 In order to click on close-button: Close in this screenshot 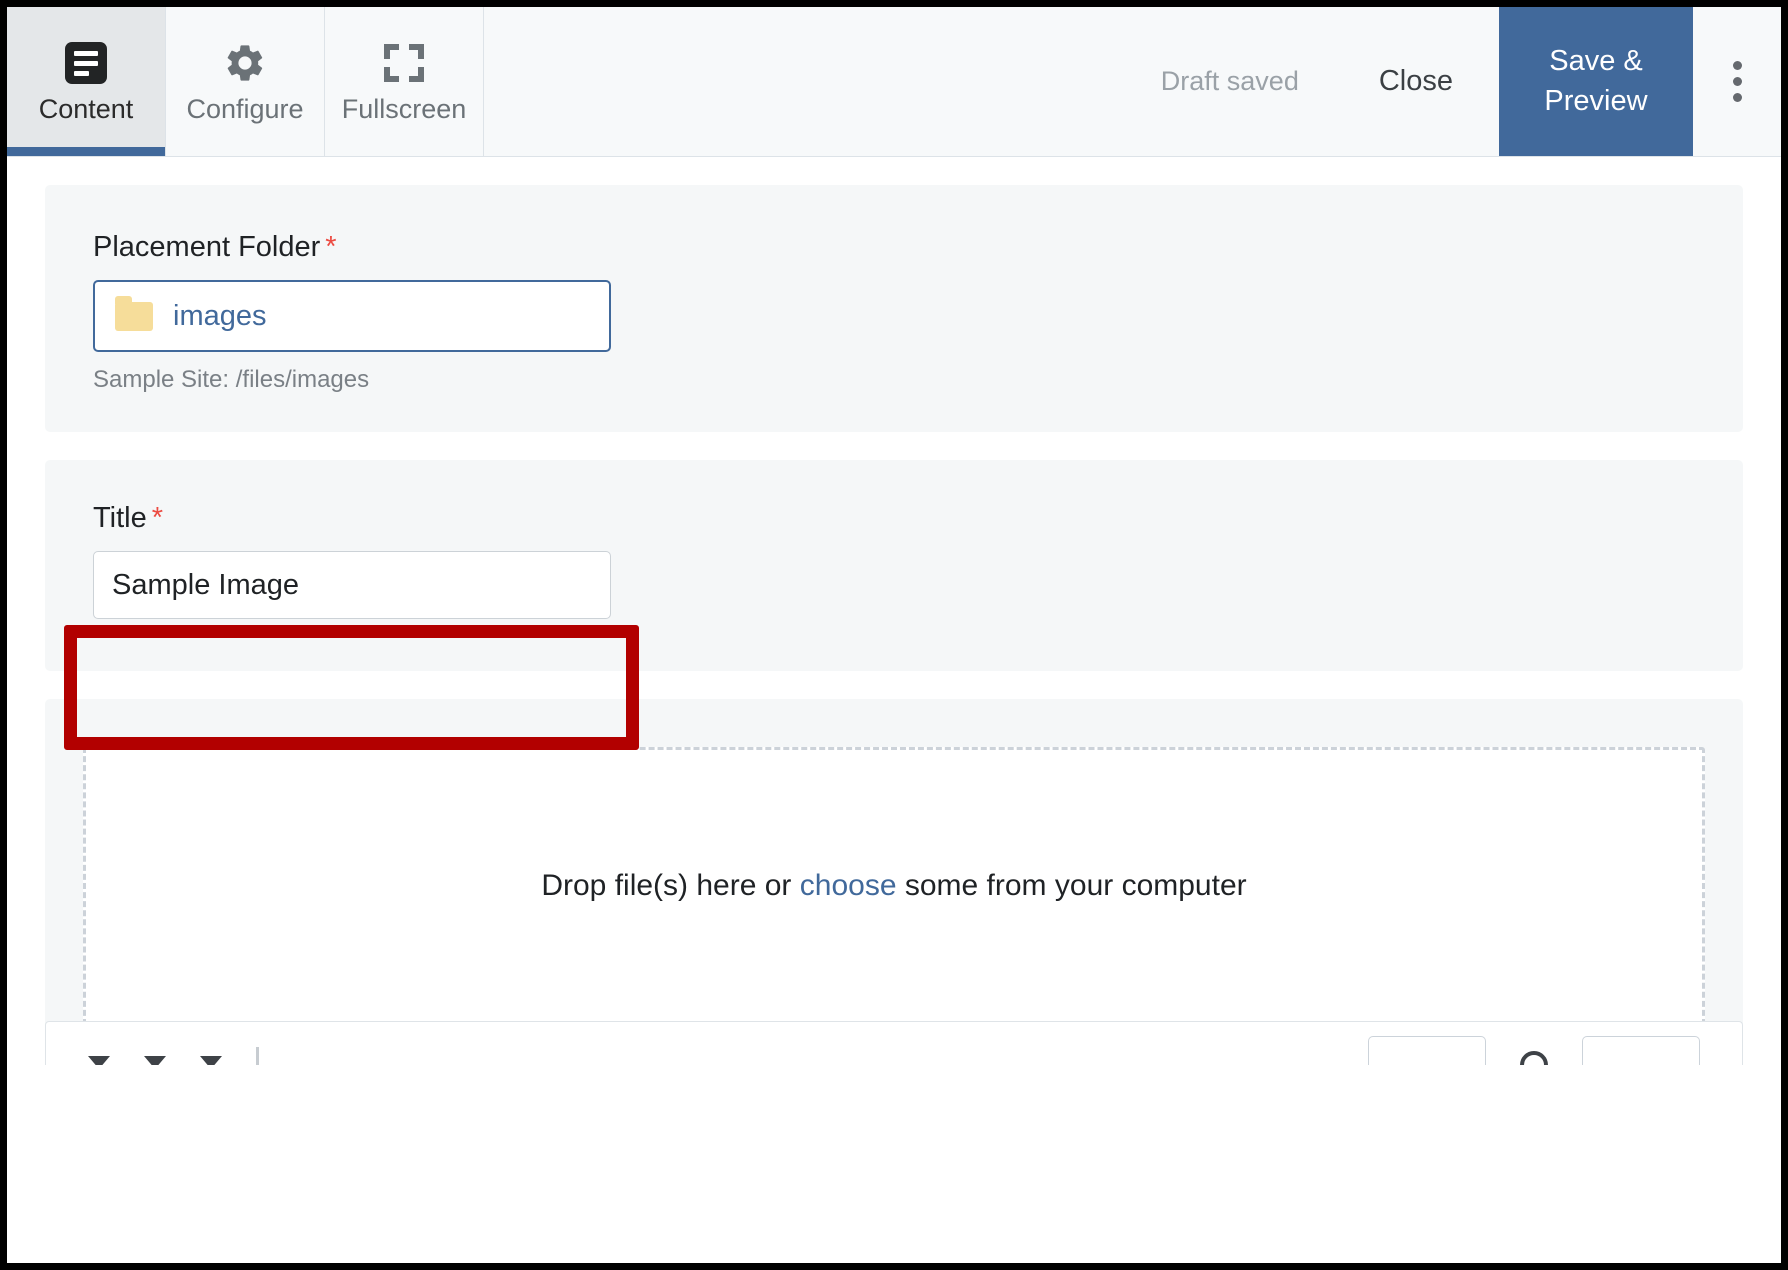, I will do `click(1416, 81)`.